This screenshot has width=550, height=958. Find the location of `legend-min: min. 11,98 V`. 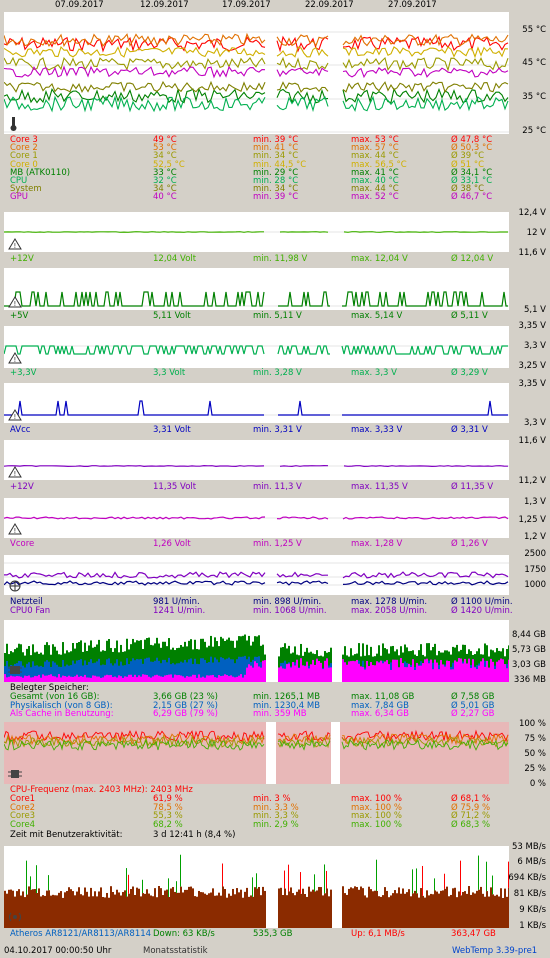

legend-min: min. 11,98 V is located at coordinates (280, 259).